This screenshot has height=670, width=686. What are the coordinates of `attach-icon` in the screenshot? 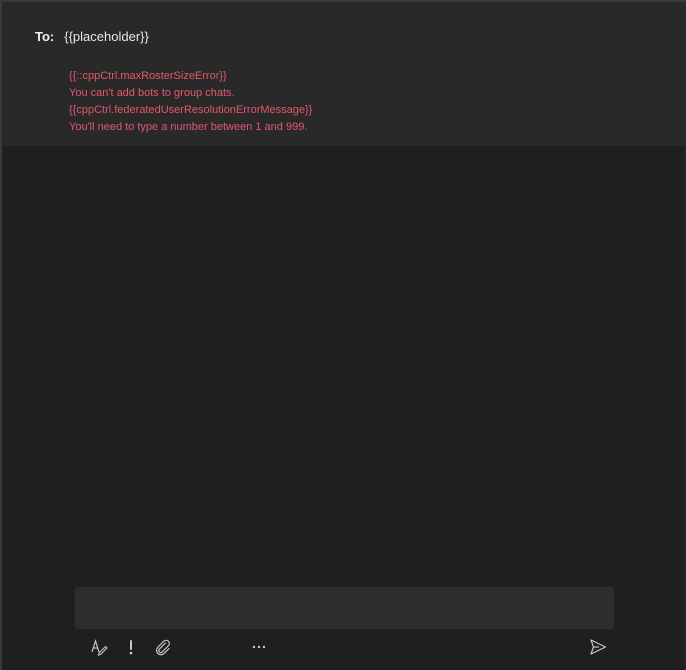 It's located at (163, 647).